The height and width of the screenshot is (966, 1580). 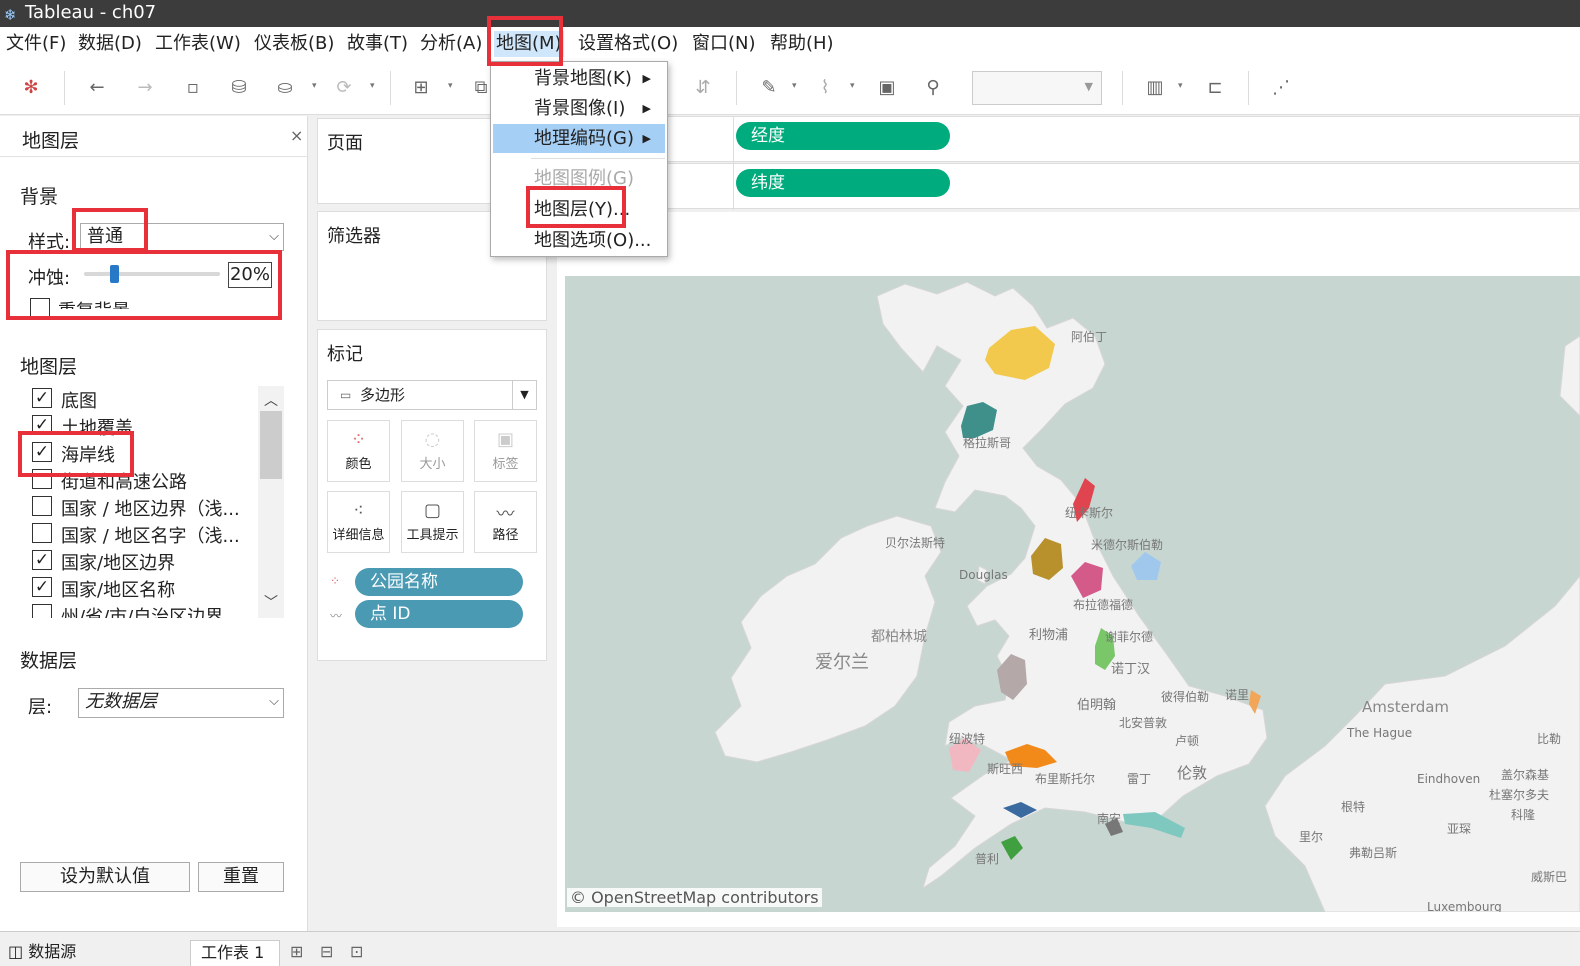 I want to click on latitude-pill: 纬度, so click(x=843, y=183).